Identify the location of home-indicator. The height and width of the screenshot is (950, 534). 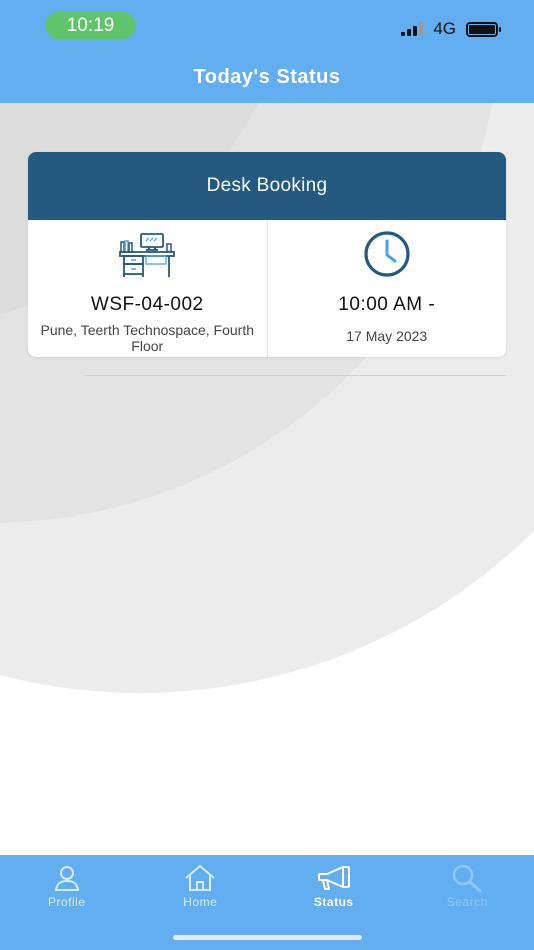
(267, 937).